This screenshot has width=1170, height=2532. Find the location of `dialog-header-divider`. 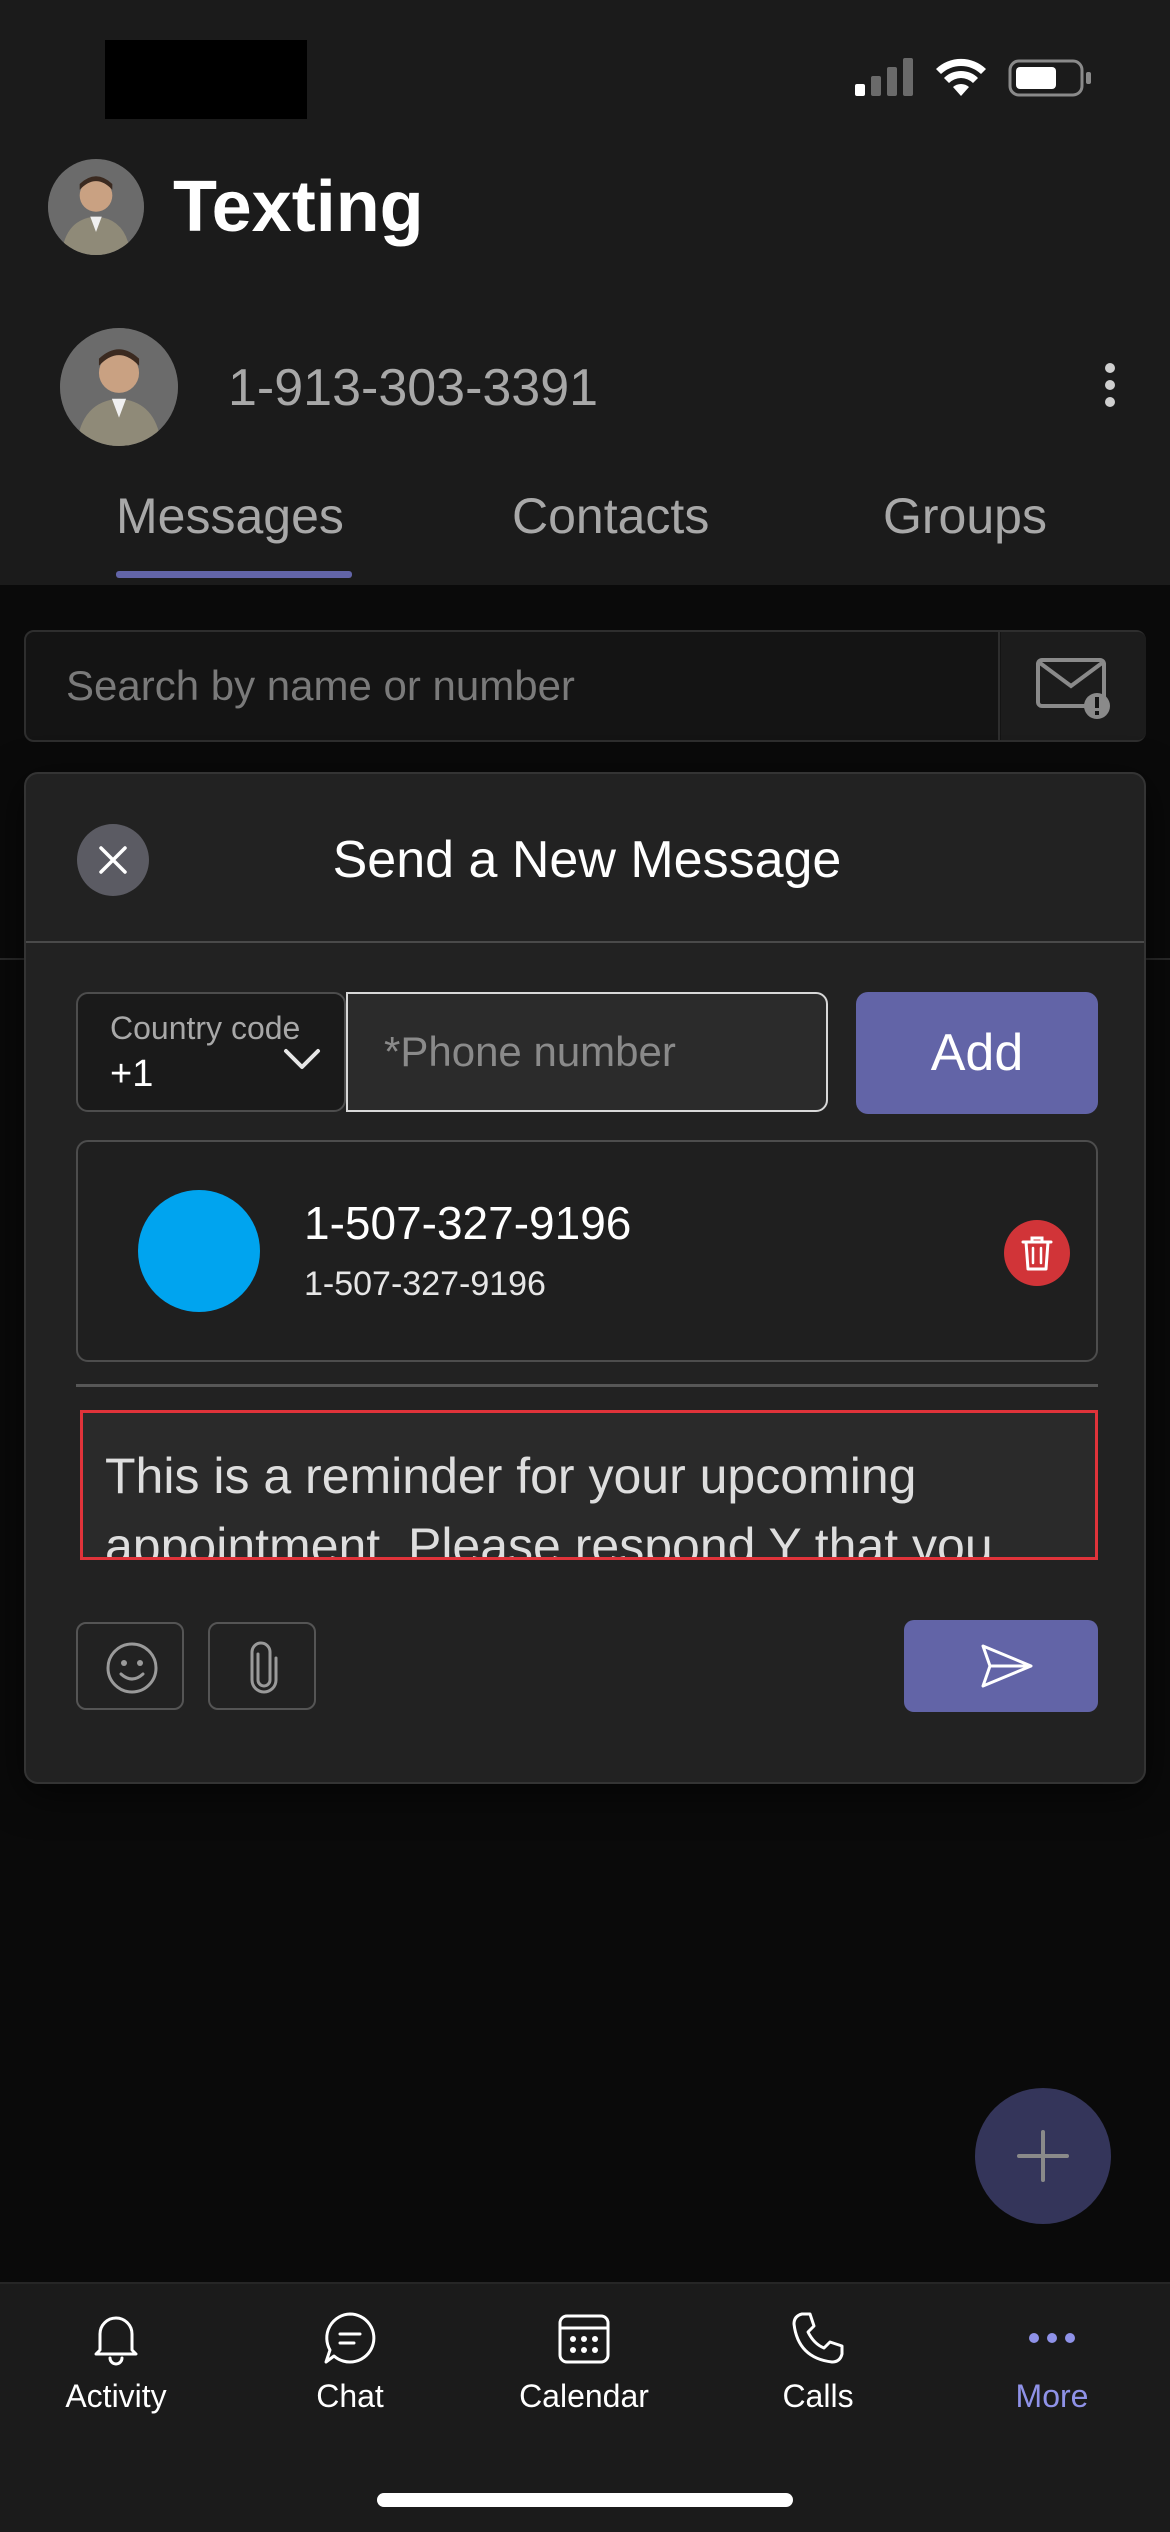

dialog-header-divider is located at coordinates (585, 942).